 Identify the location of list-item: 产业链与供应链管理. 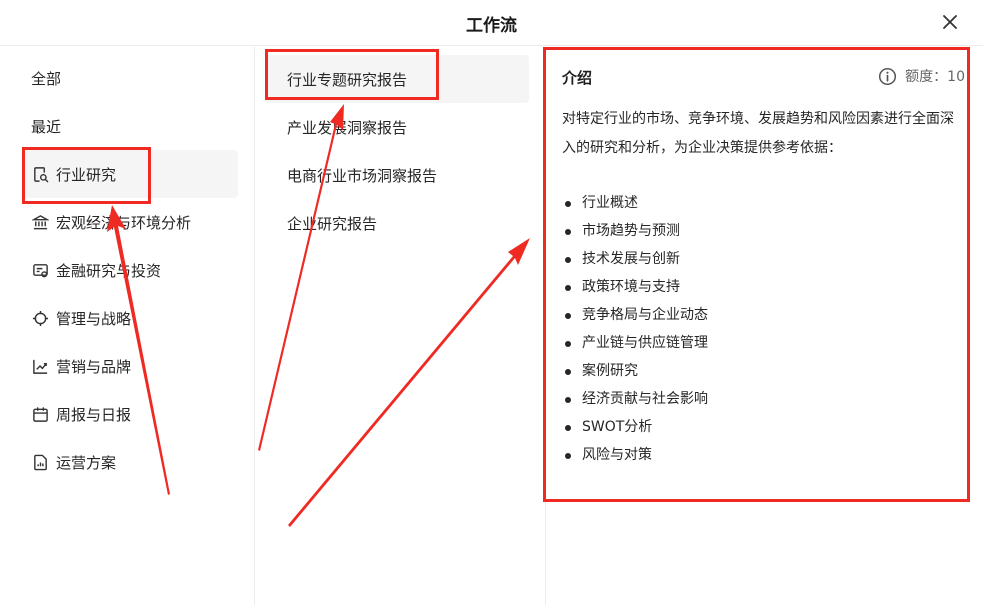
(635, 343).